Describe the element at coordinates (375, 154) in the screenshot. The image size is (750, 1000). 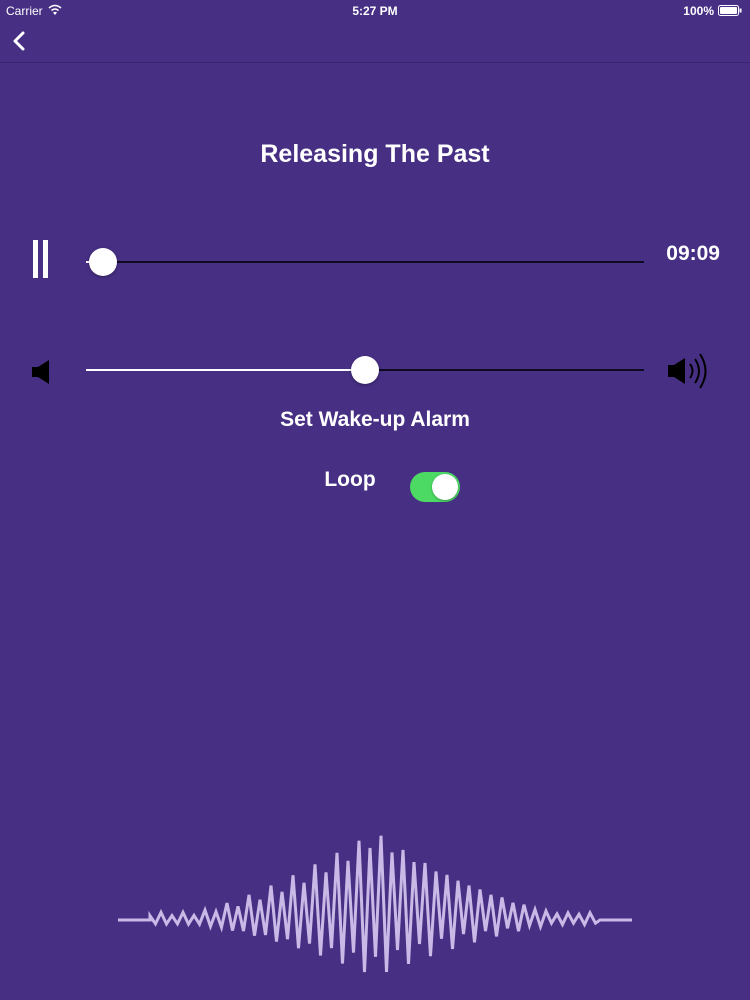
I see `track-title: Releasing The Past` at that location.